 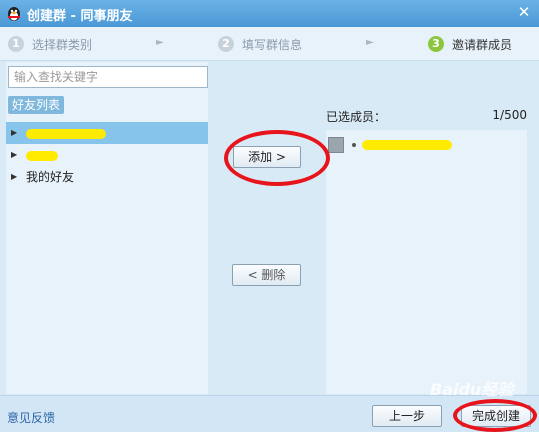 I want to click on finish-create-button: 完成创建, so click(x=496, y=416).